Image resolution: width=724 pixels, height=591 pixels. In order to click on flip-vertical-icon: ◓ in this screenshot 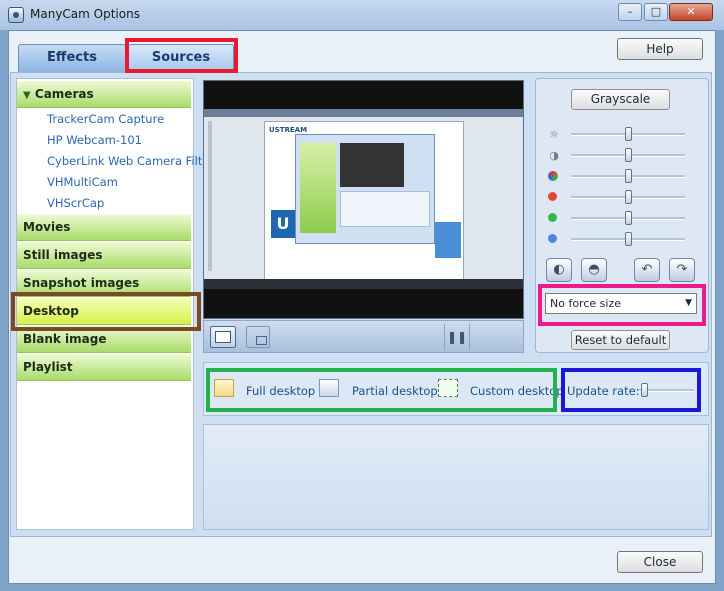, I will do `click(594, 269)`.